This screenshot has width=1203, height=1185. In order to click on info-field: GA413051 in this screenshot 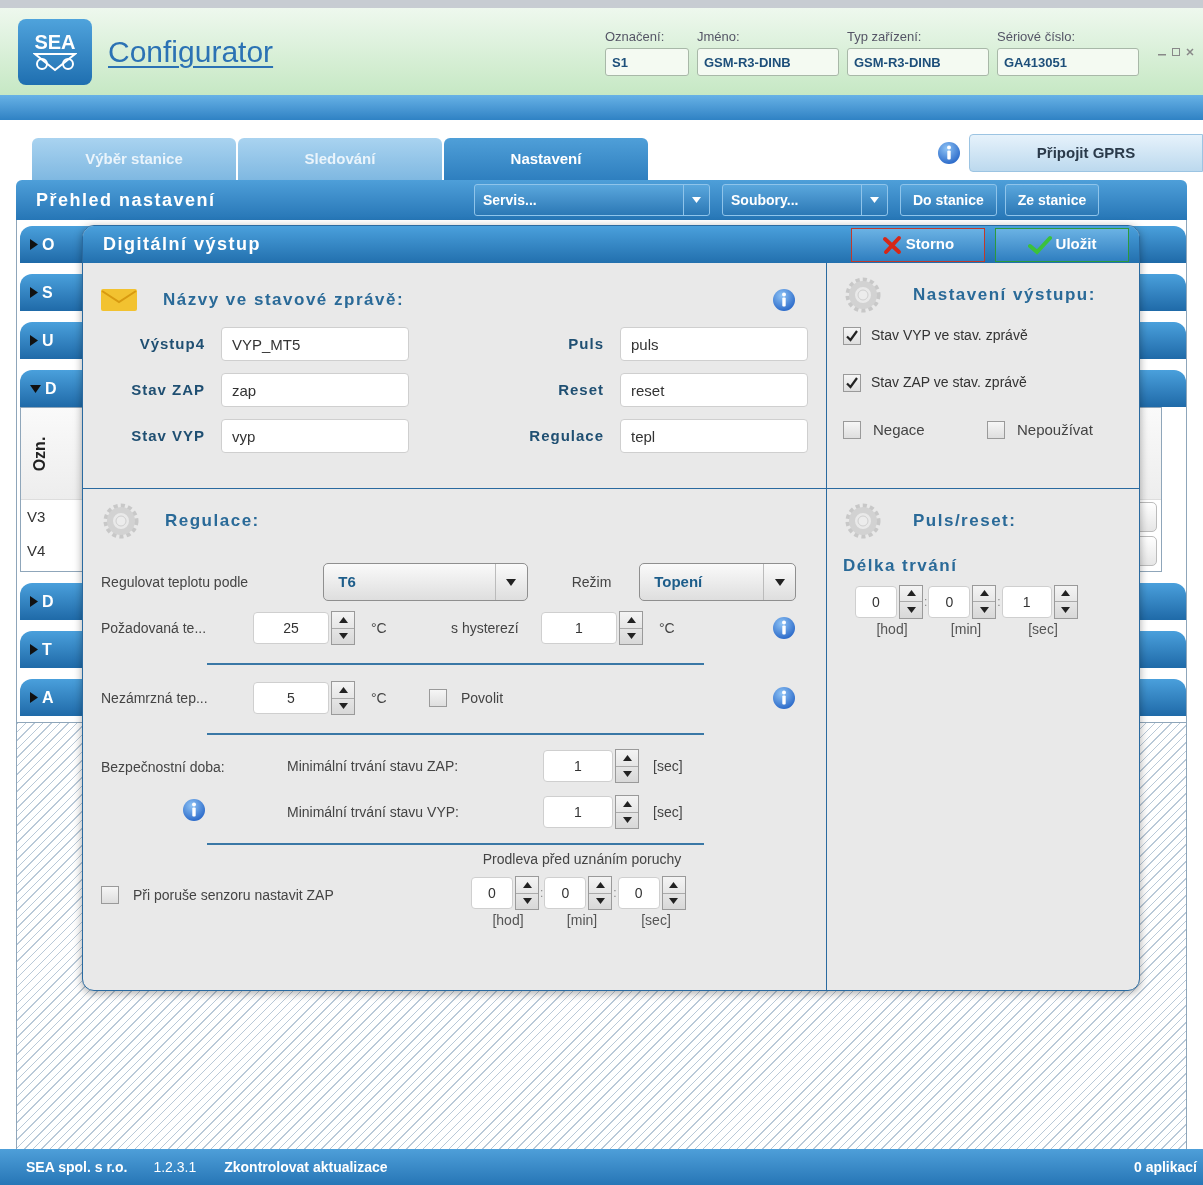, I will do `click(1068, 62)`.